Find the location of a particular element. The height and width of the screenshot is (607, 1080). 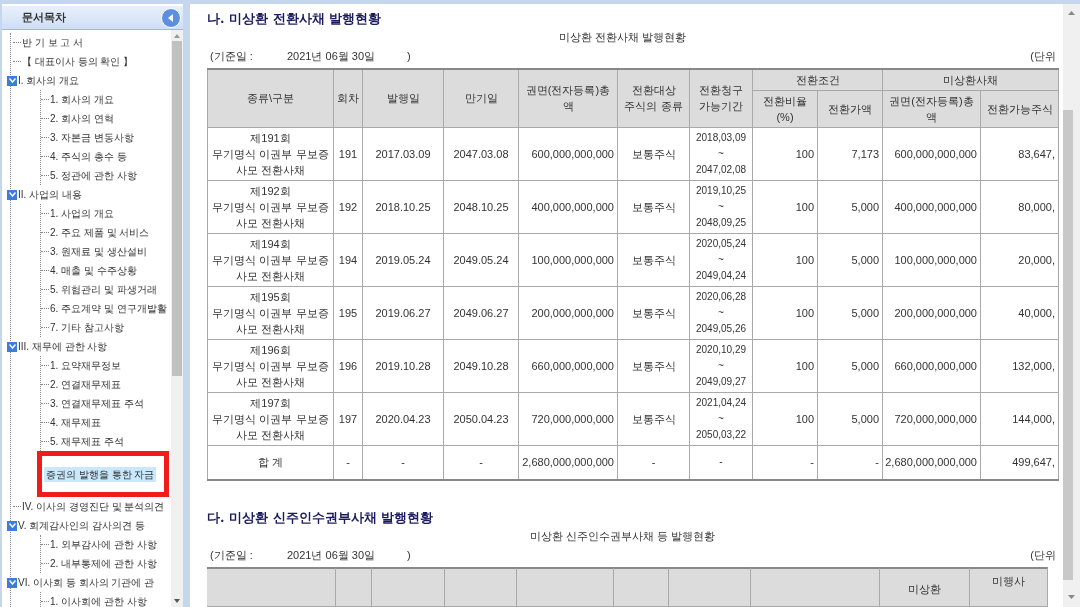

tree-item: VI. 이사회 등 회사의 기관에 관 is located at coordinates (86, 582).